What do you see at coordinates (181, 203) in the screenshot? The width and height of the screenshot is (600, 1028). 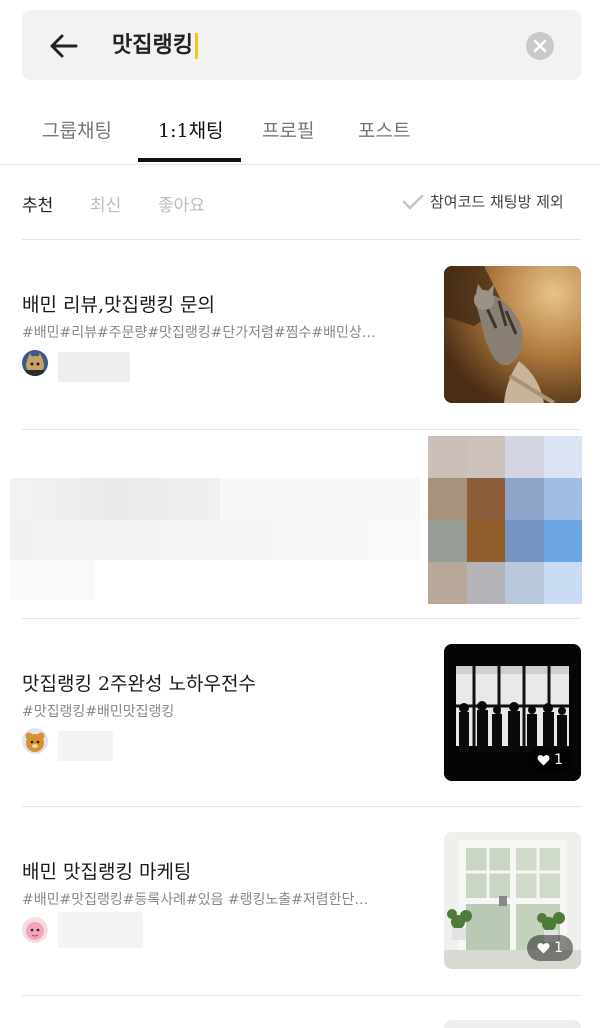 I see `sort-likes: 좋아요` at bounding box center [181, 203].